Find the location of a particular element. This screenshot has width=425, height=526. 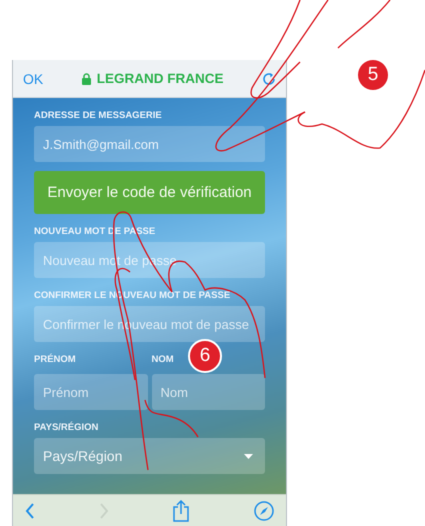

field-label: PAYS/RÉGION is located at coordinates (67, 427).